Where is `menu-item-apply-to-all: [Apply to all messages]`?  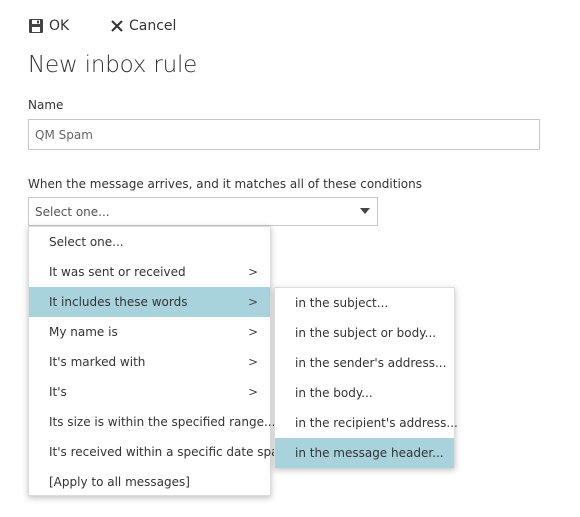
menu-item-apply-to-all: [Apply to all messages] is located at coordinates (149, 482).